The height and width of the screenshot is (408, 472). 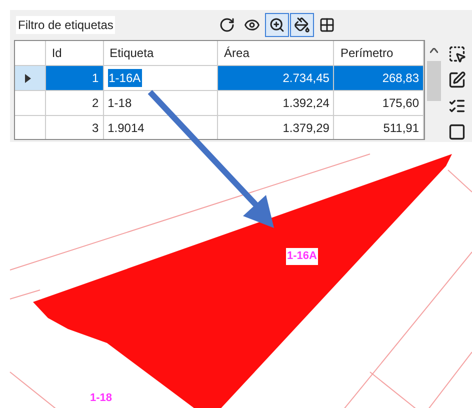 What do you see at coordinates (379, 53) in the screenshot?
I see `column-header: Perímetro` at bounding box center [379, 53].